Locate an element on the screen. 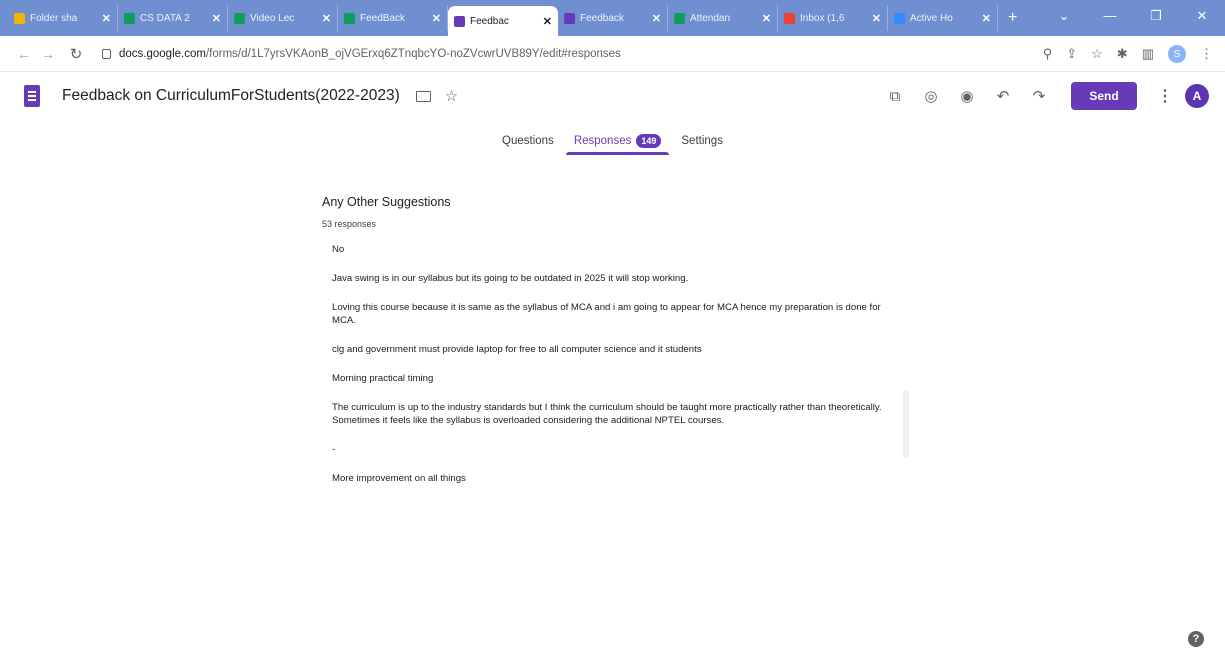 The width and height of the screenshot is (1225, 653). response-answer: - is located at coordinates (334, 449).